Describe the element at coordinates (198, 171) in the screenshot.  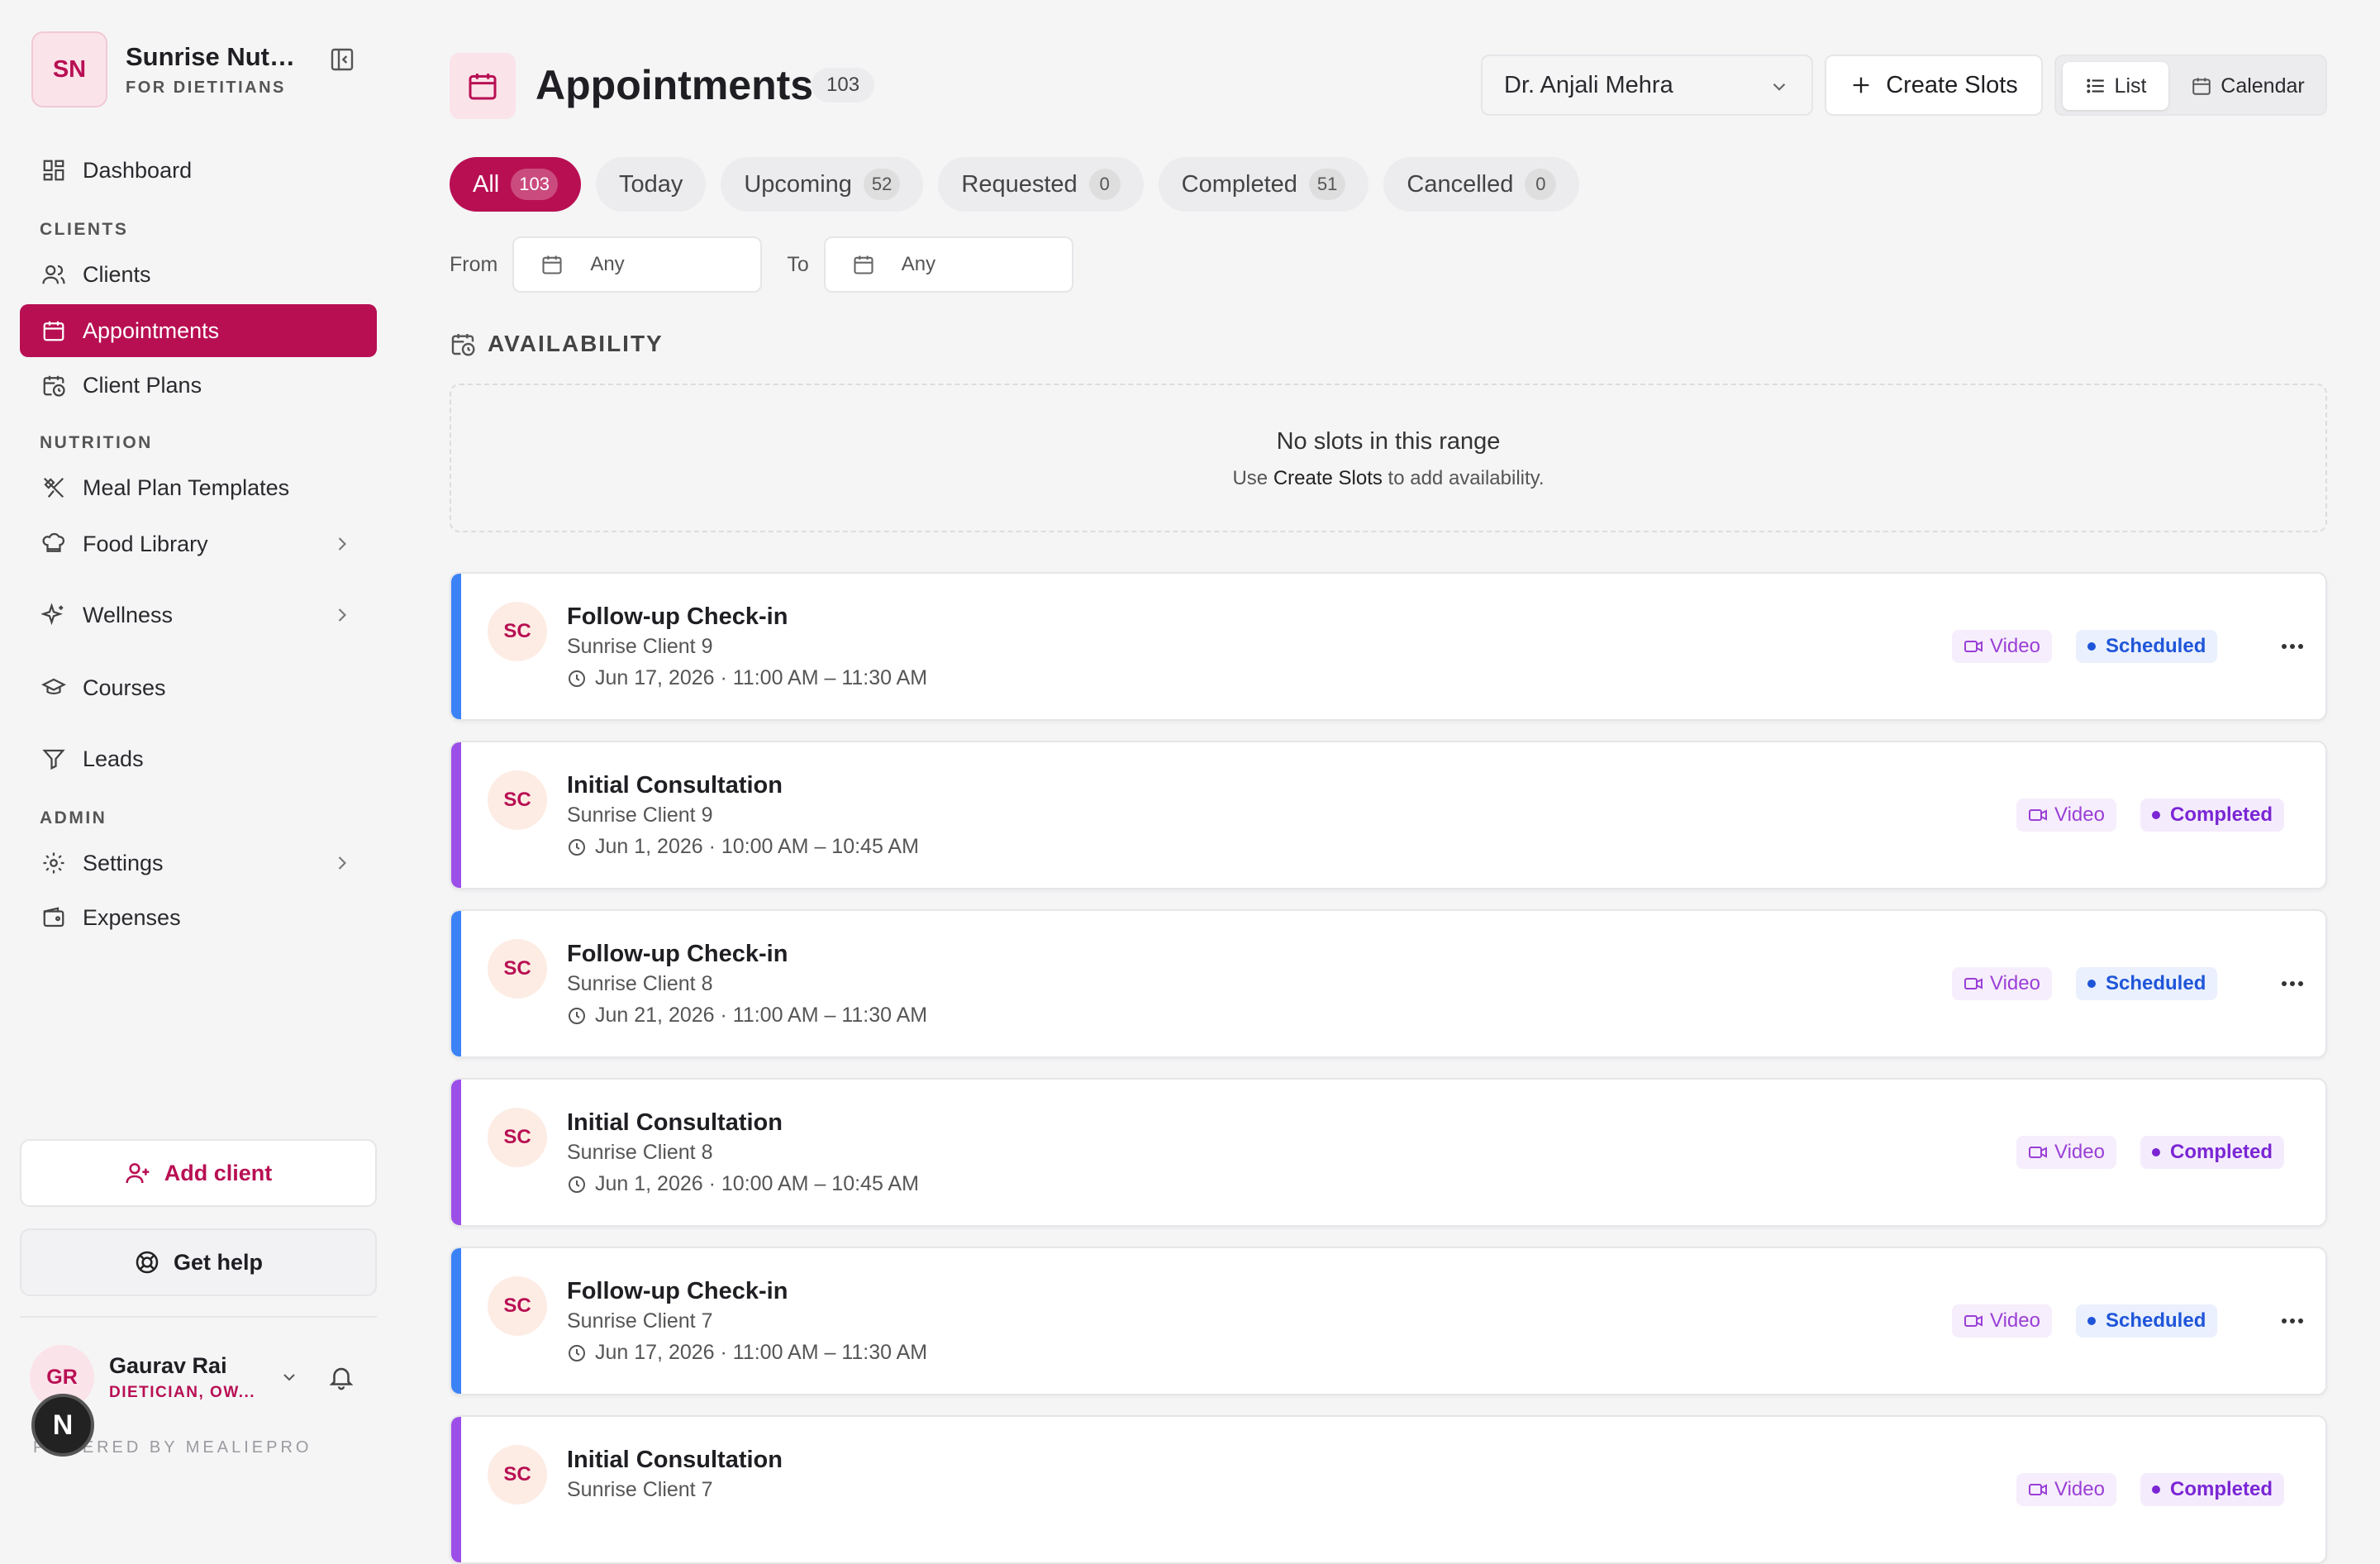
I see `sidebar-item-dashboard: Dashboard` at that location.